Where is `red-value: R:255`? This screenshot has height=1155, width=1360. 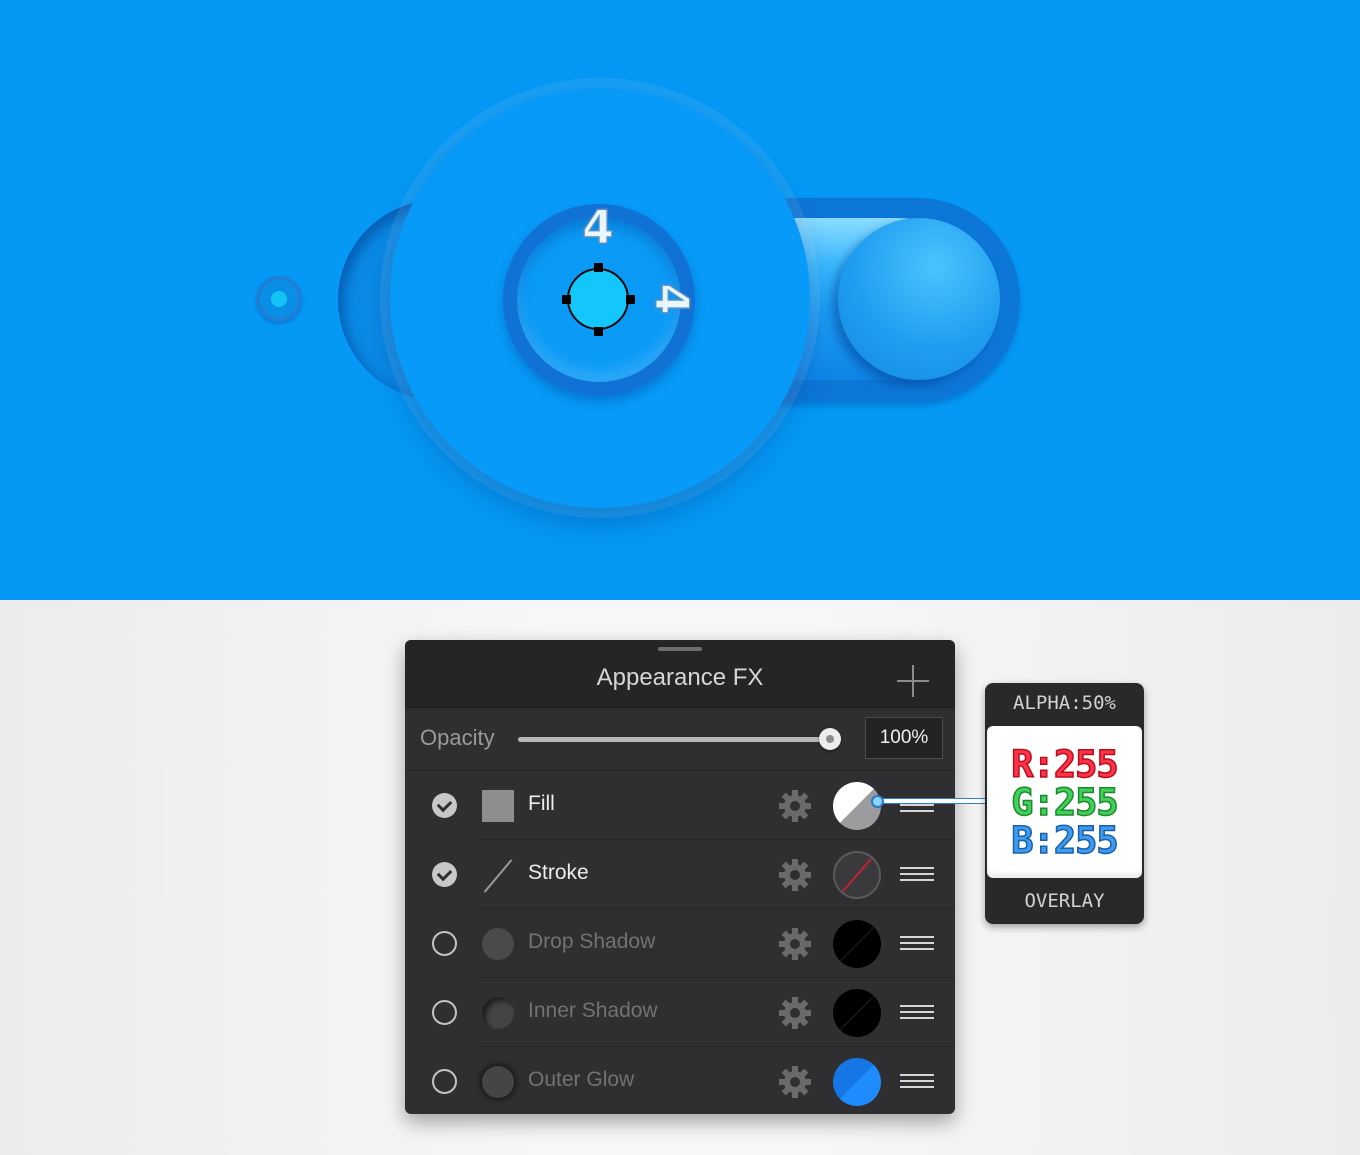
red-value: R:255 is located at coordinates (1065, 764).